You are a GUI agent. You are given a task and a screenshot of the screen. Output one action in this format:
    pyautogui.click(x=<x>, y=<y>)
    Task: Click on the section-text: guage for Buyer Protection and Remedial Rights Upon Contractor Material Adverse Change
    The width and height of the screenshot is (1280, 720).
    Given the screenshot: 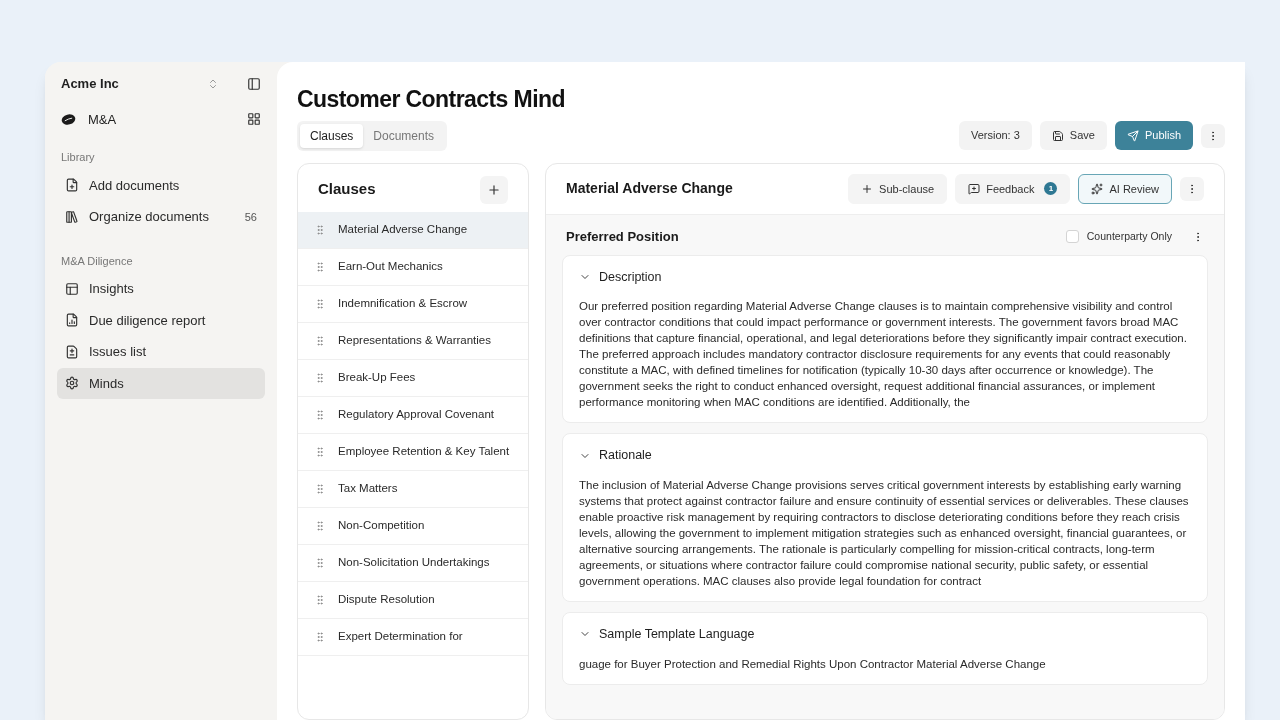 What is the action you would take?
    pyautogui.click(x=813, y=664)
    